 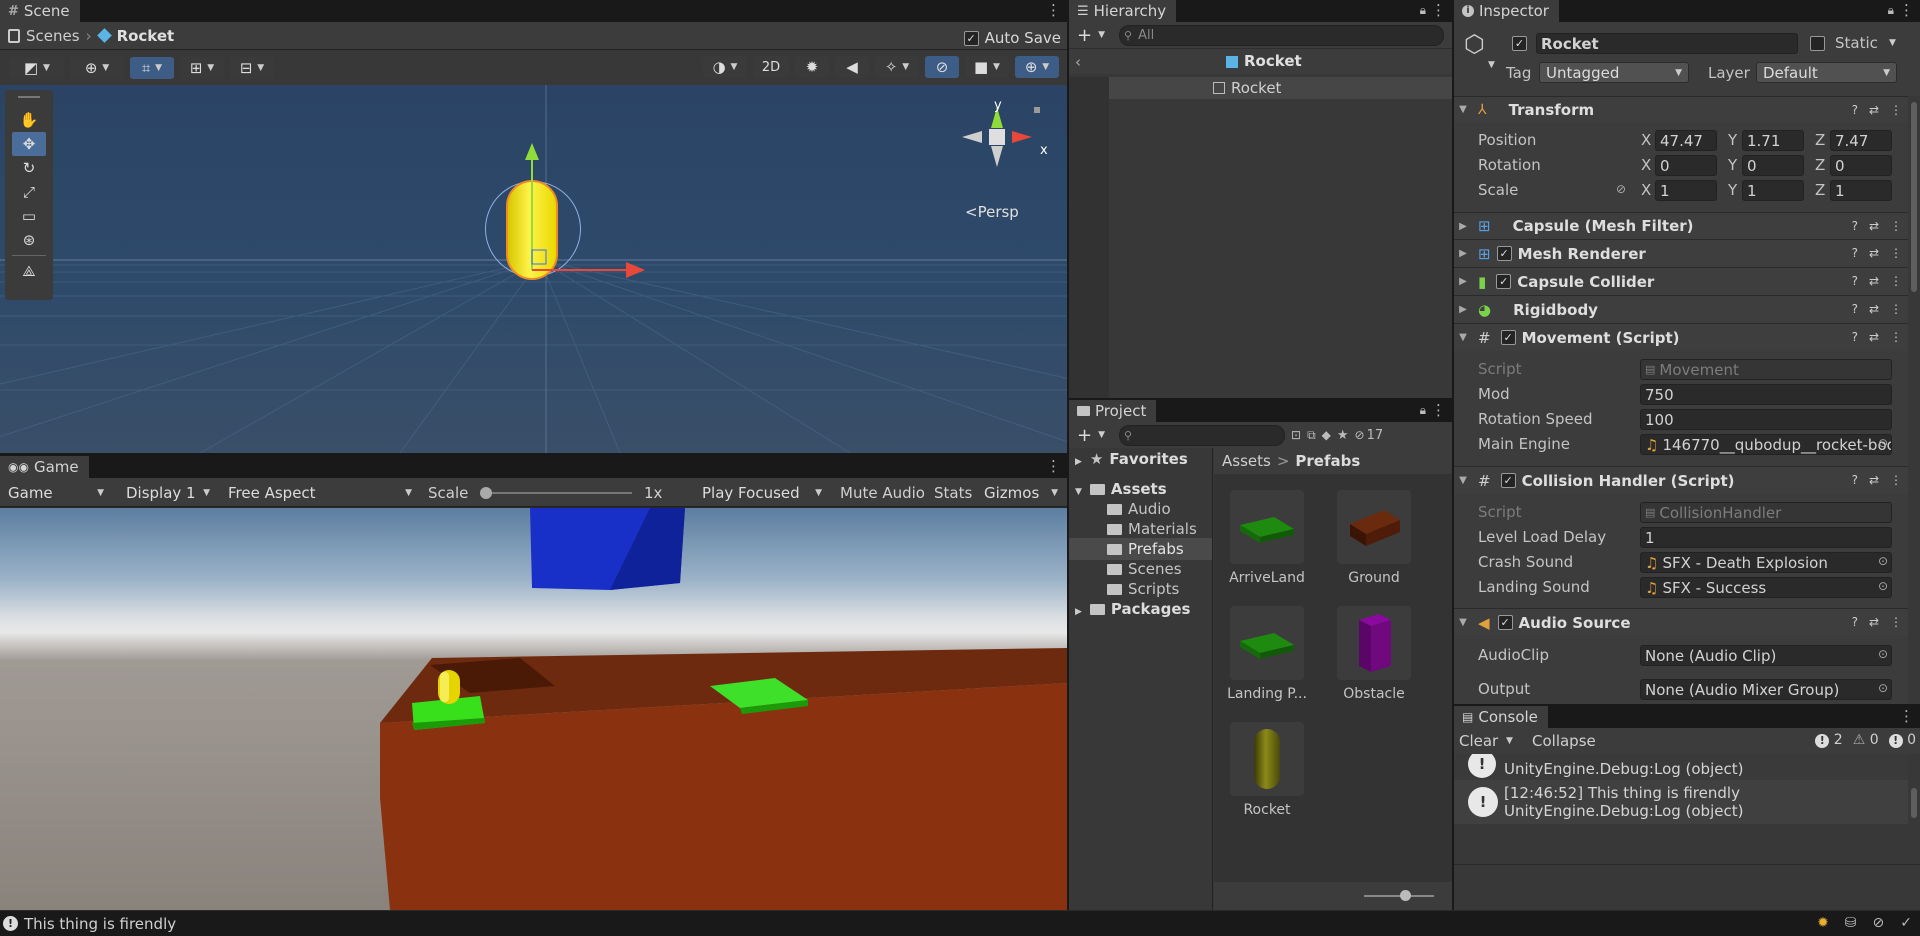 I want to click on lighting-toggle: ✹, so click(x=812, y=67).